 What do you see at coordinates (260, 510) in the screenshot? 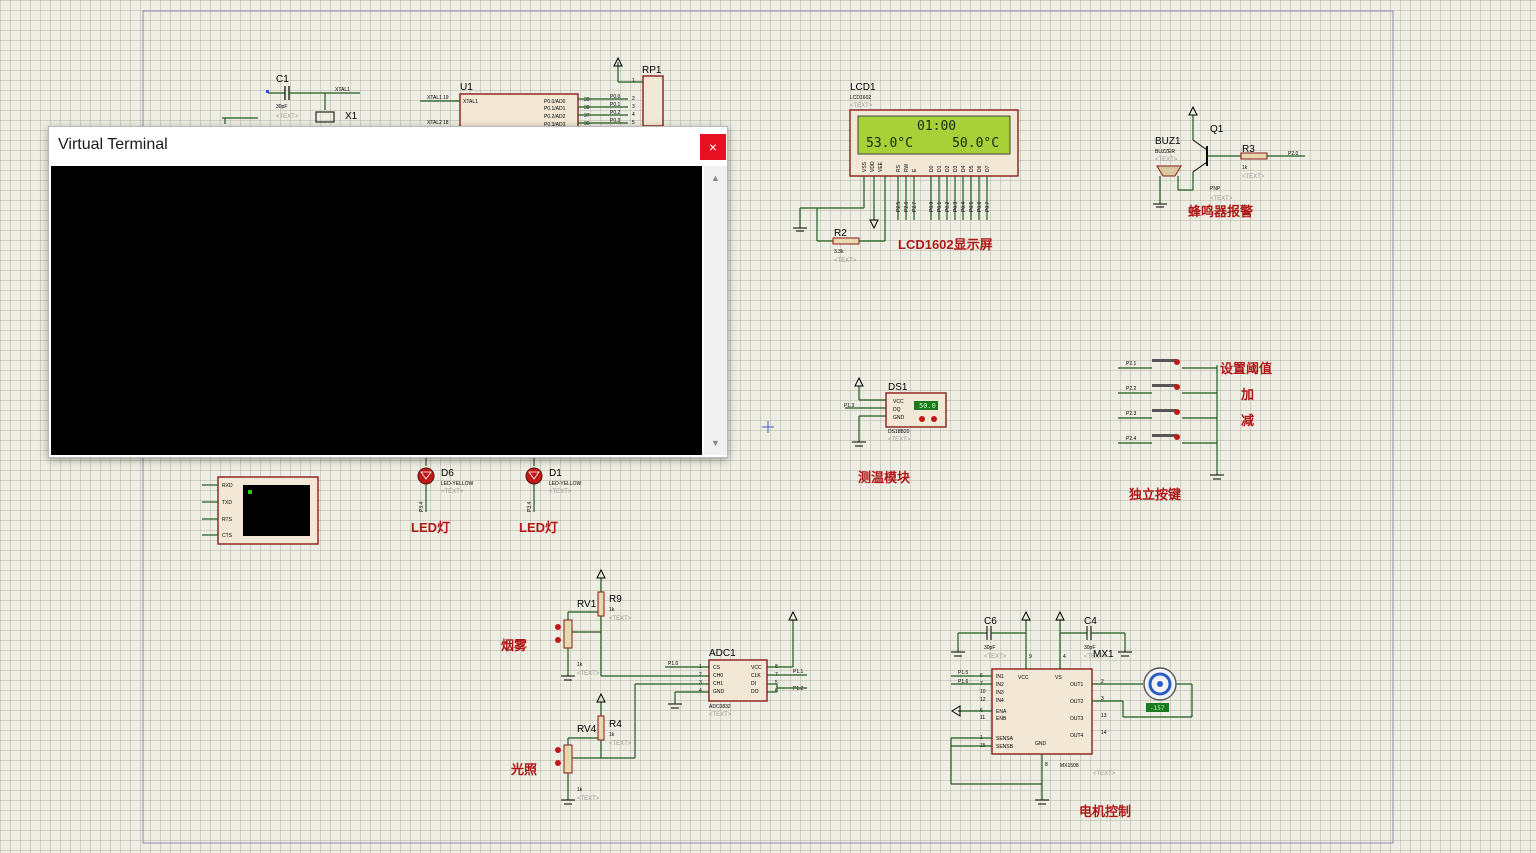
I see `virtual-terminal-instrument: RXD TXD RTS CTS` at bounding box center [260, 510].